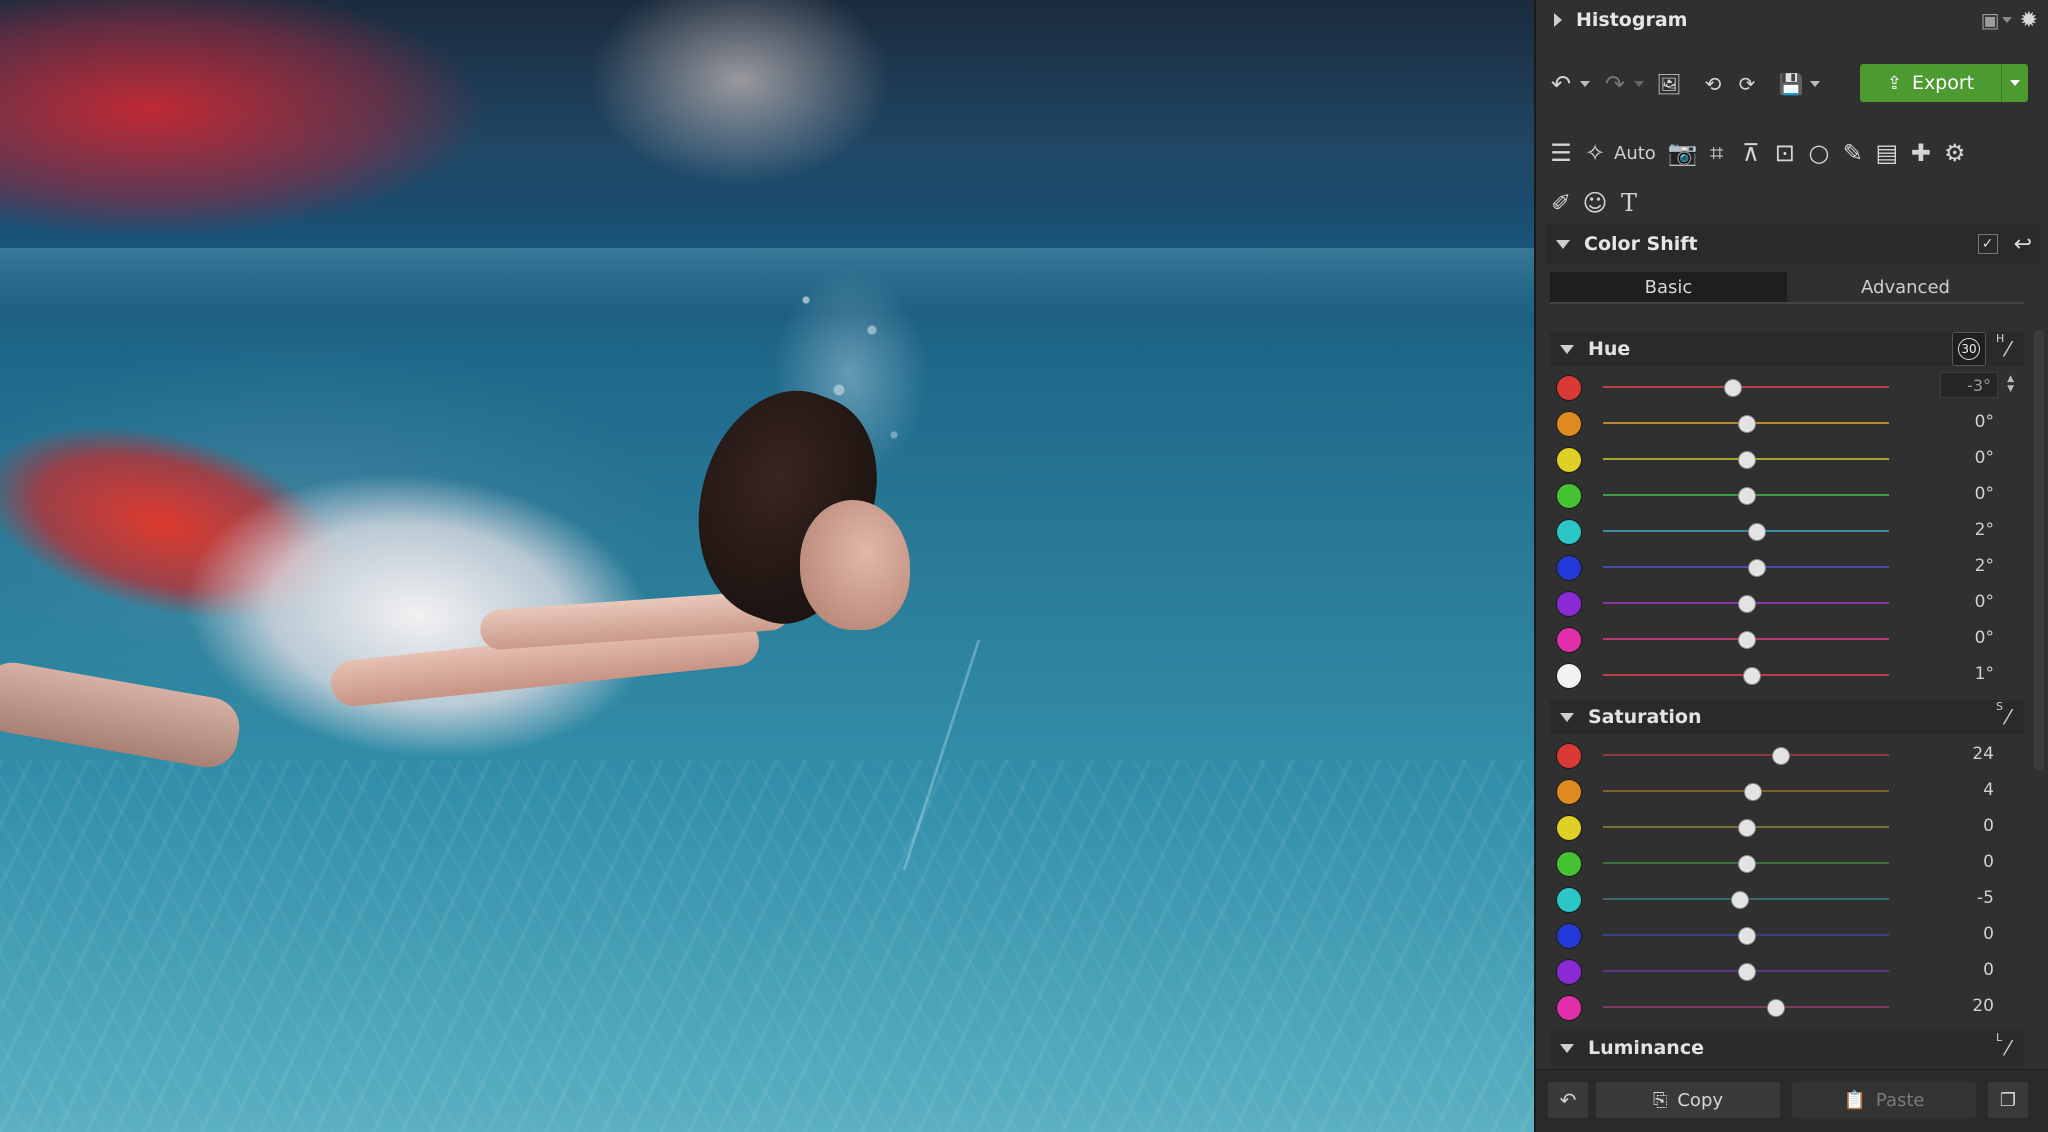 This screenshot has width=2048, height=1132. Describe the element at coordinates (1988, 826) in the screenshot. I see `slider-value: 0` at that location.